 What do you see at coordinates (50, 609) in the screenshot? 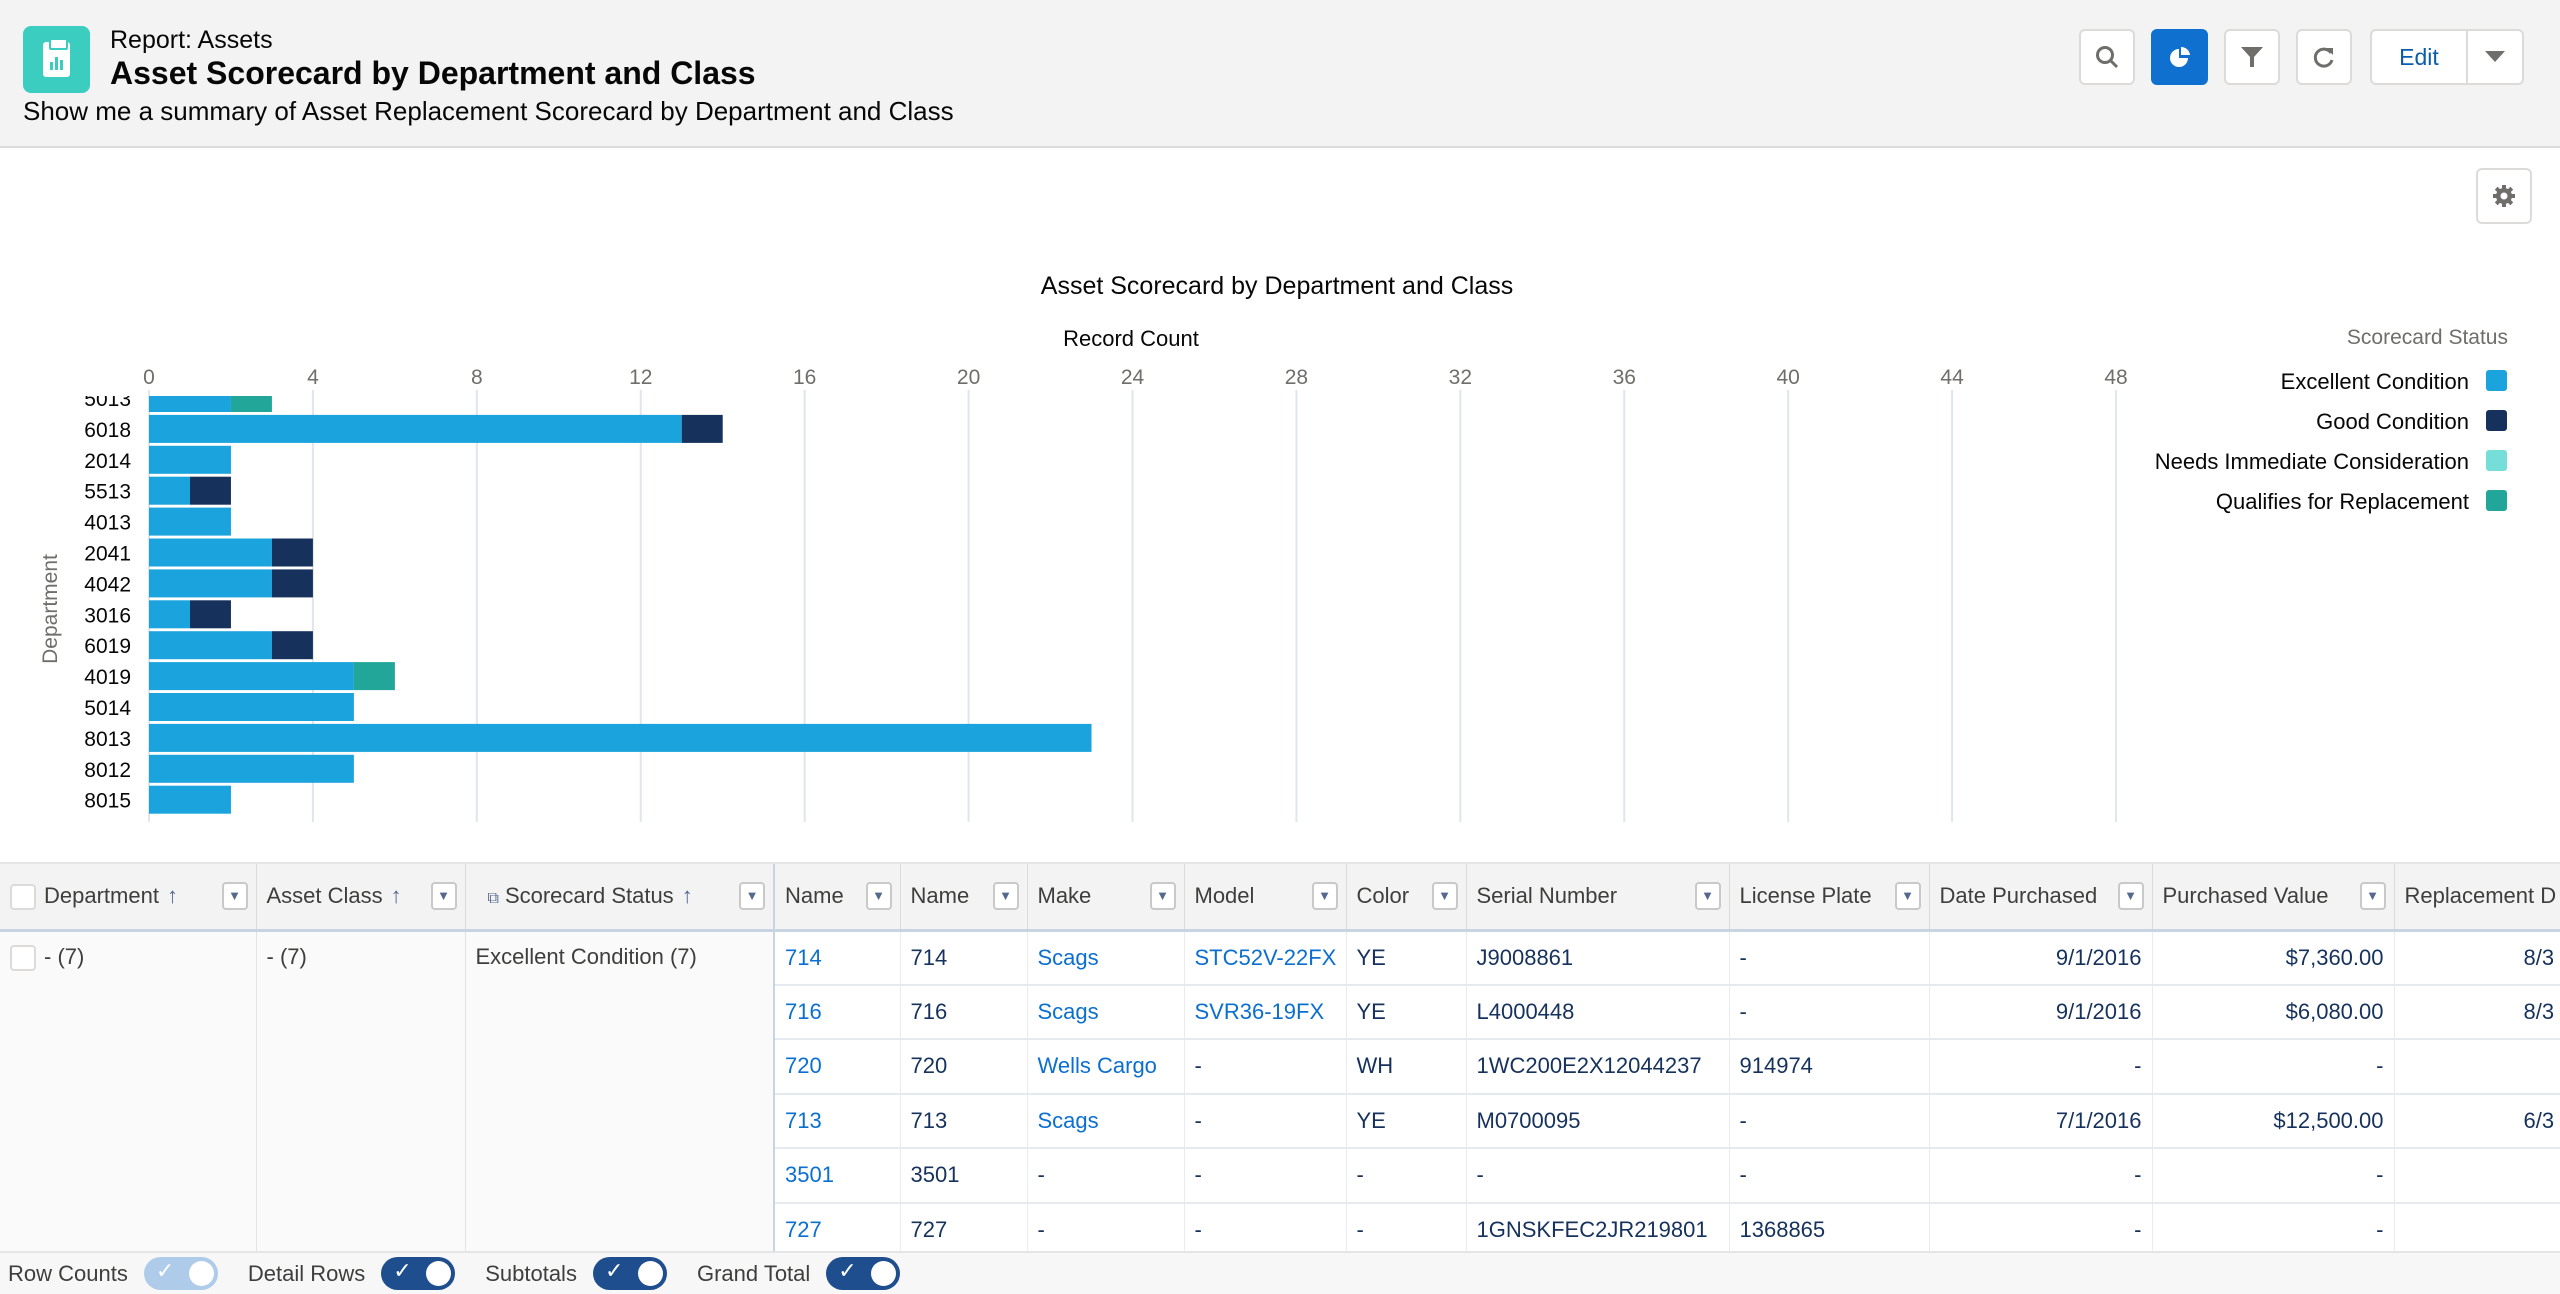
I see `y-axis-label: Department` at bounding box center [50, 609].